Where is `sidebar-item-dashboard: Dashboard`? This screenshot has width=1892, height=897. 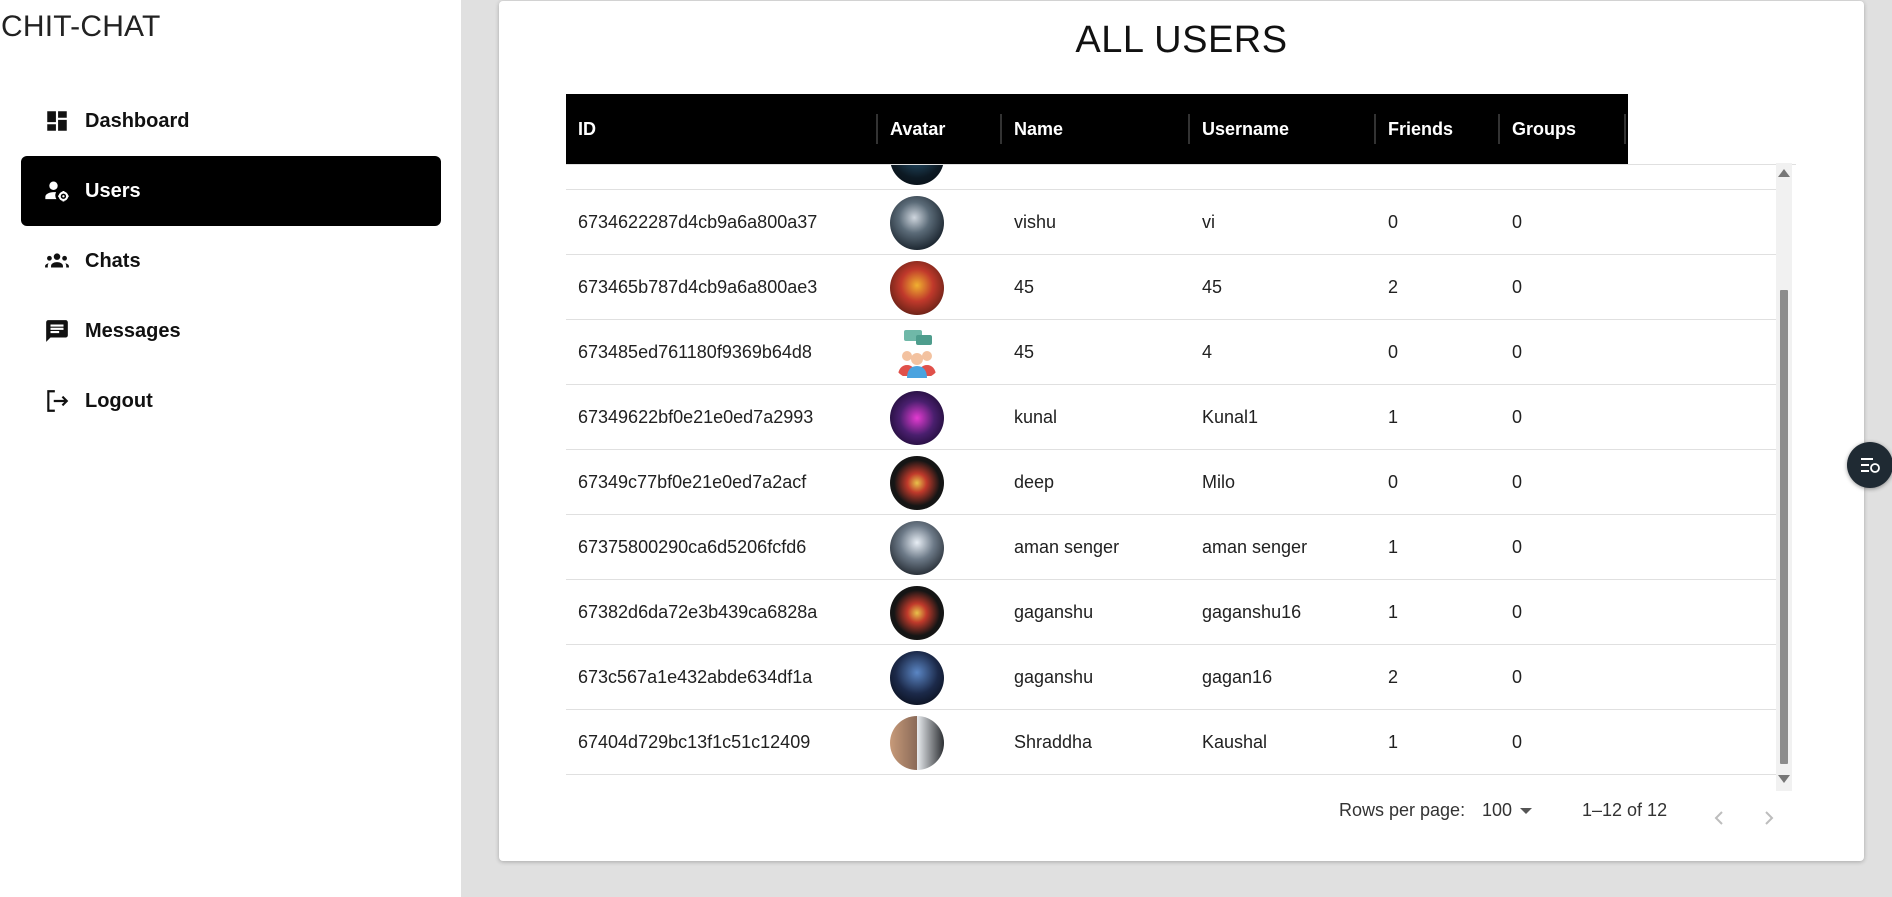 sidebar-item-dashboard: Dashboard is located at coordinates (231, 121).